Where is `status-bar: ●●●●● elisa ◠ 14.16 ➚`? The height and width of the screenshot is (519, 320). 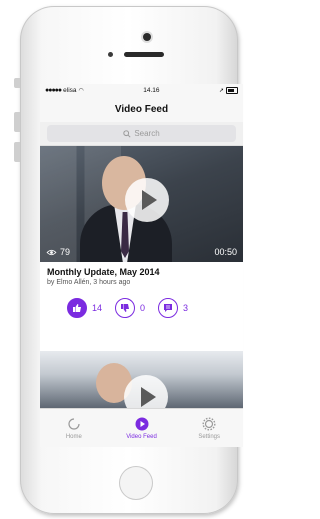
status-bar: ●●●●● elisa ◠ 14.16 ➚ is located at coordinates (141, 90).